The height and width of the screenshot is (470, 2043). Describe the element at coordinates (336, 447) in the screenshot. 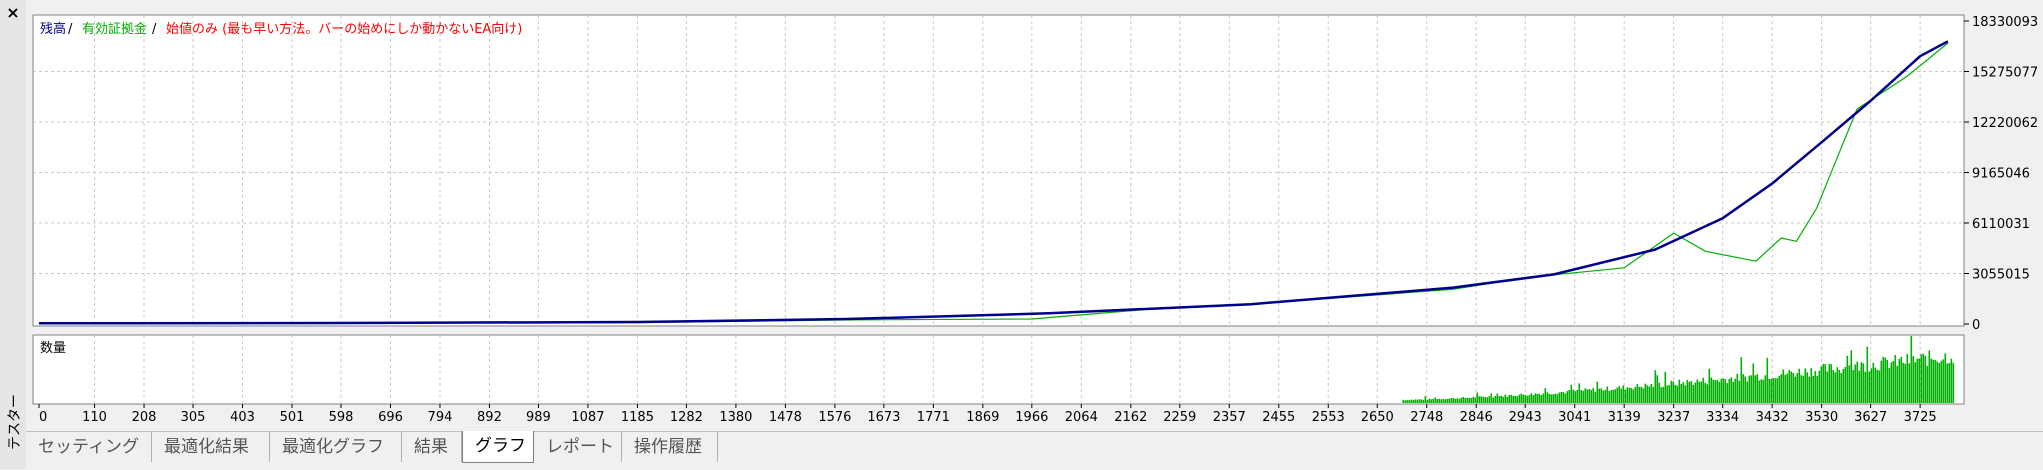

I see `tab-2: 最適化グラフ` at that location.